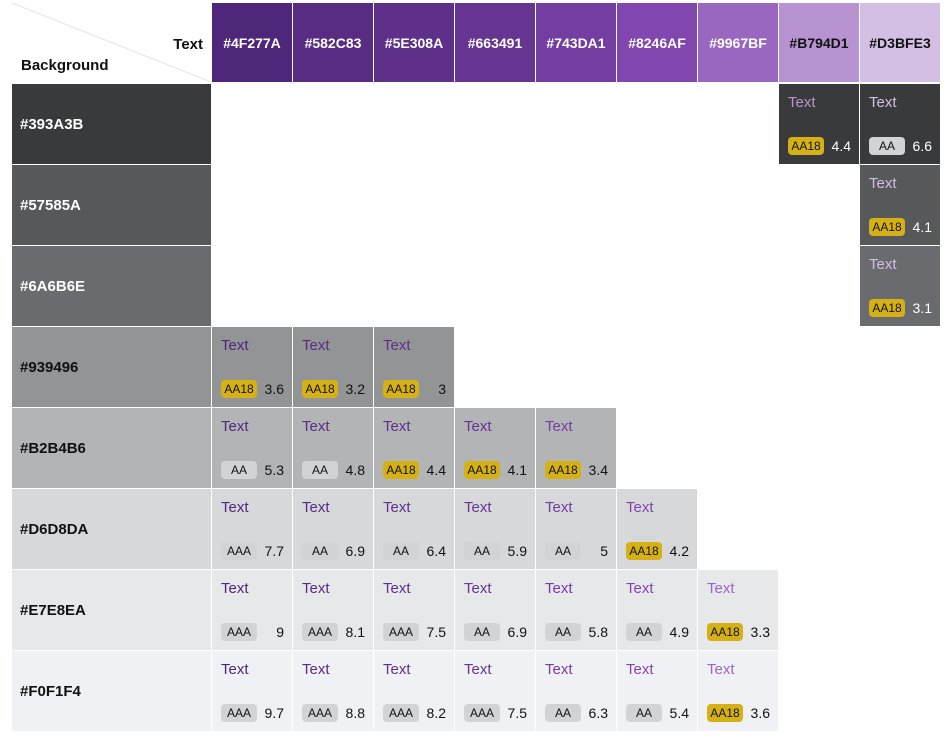  I want to click on column-header: #D3BFE3, so click(900, 42).